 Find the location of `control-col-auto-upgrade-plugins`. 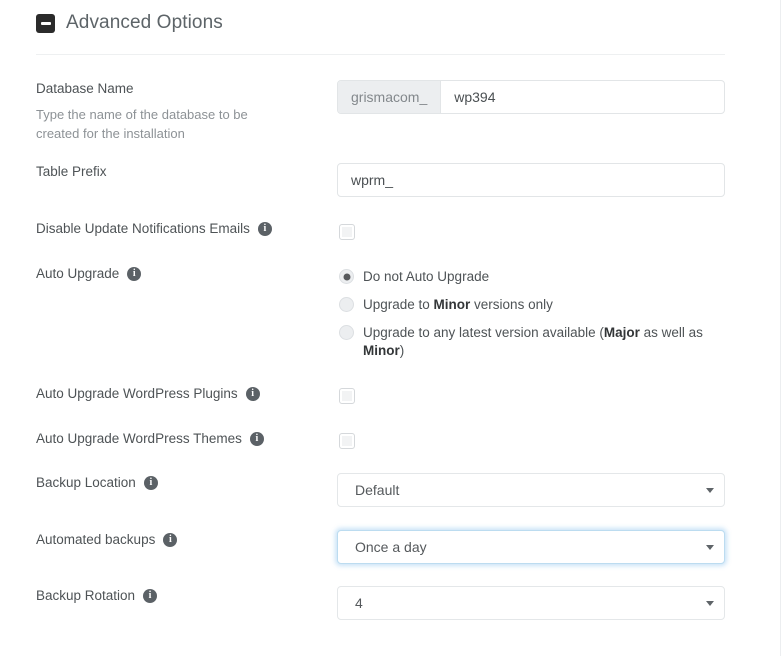

control-col-auto-upgrade-plugins is located at coordinates (533, 396).